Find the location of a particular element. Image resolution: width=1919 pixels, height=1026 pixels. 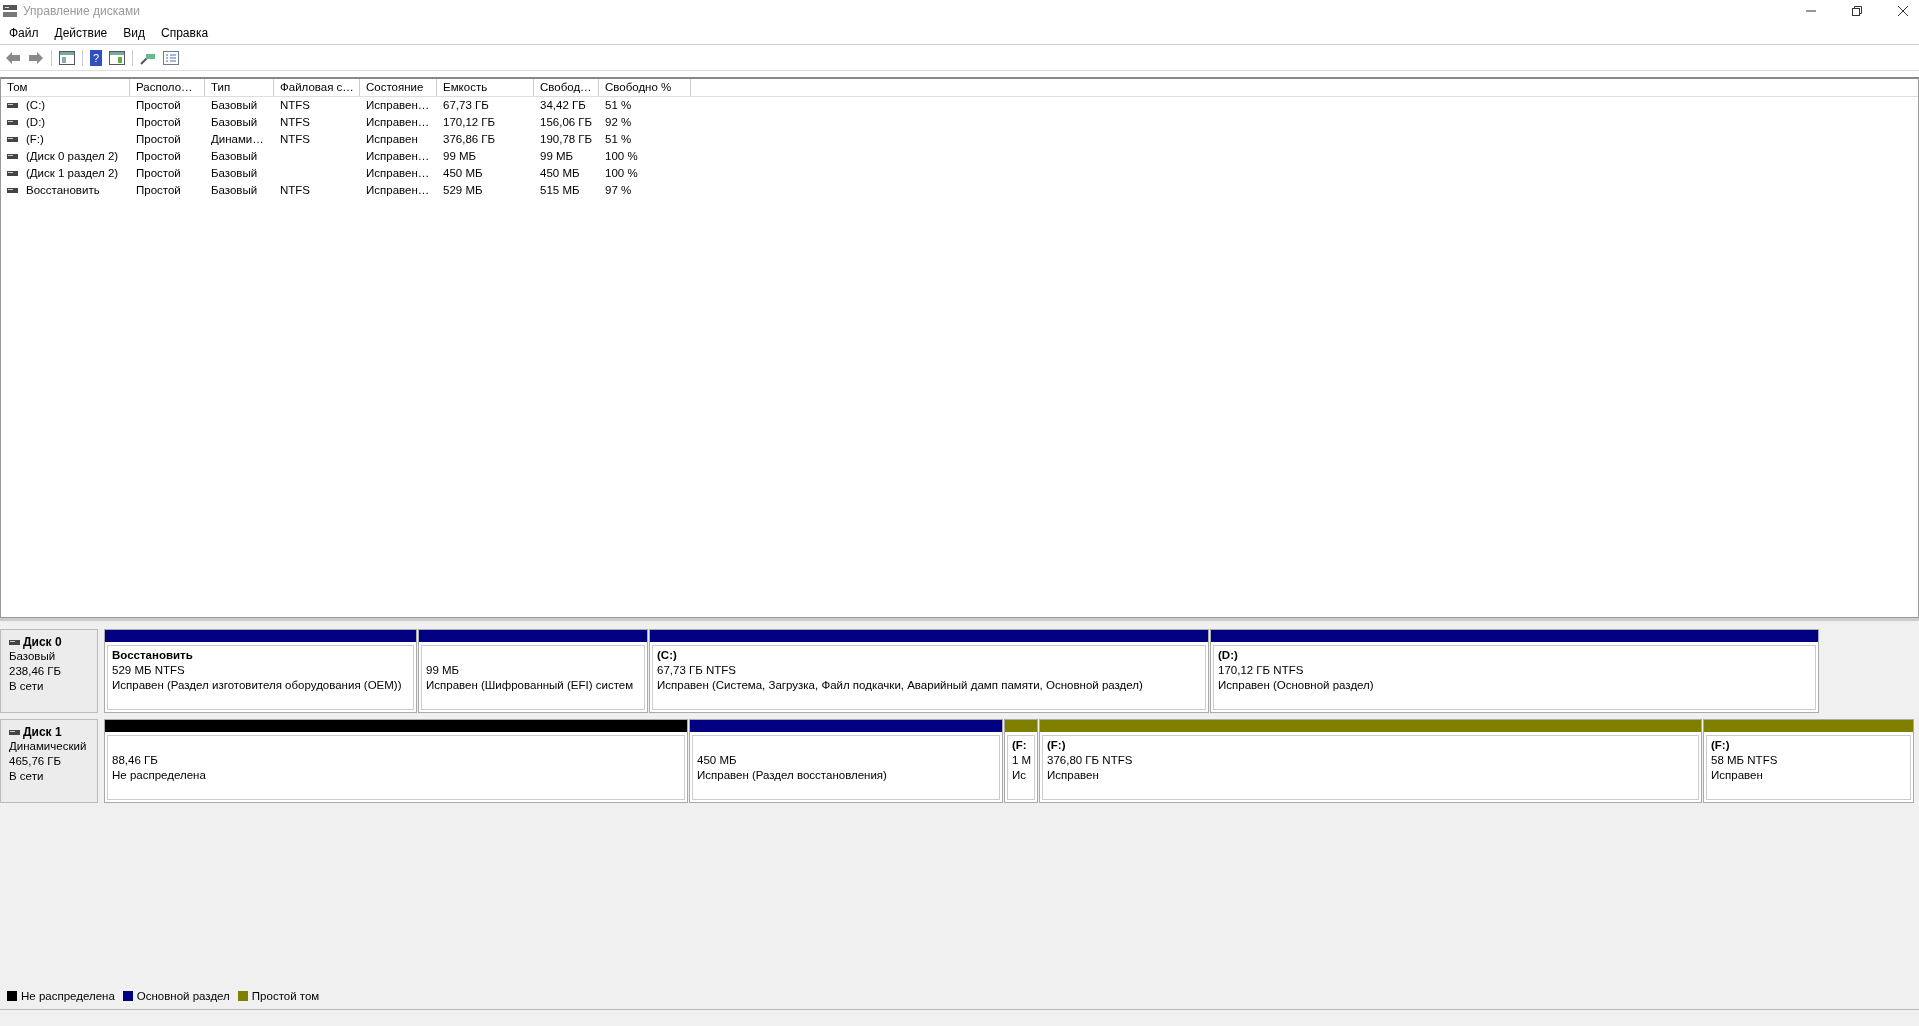

table-cell: 170,12 ГБ is located at coordinates (469, 122).